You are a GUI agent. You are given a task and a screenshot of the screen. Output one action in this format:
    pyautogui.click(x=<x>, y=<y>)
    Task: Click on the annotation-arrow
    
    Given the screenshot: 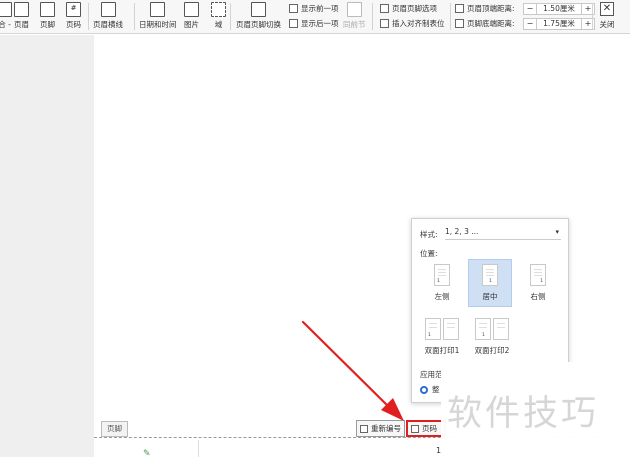 What is the action you would take?
    pyautogui.click(x=352, y=370)
    